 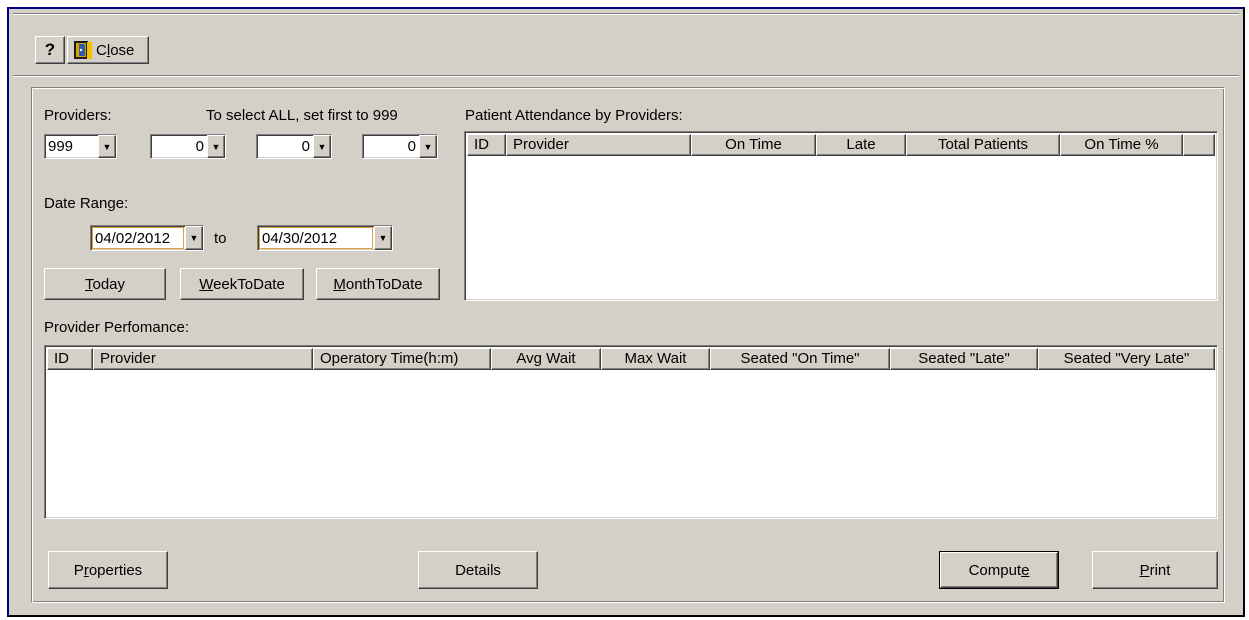 I want to click on toolbar-top-divider, so click(x=626, y=14).